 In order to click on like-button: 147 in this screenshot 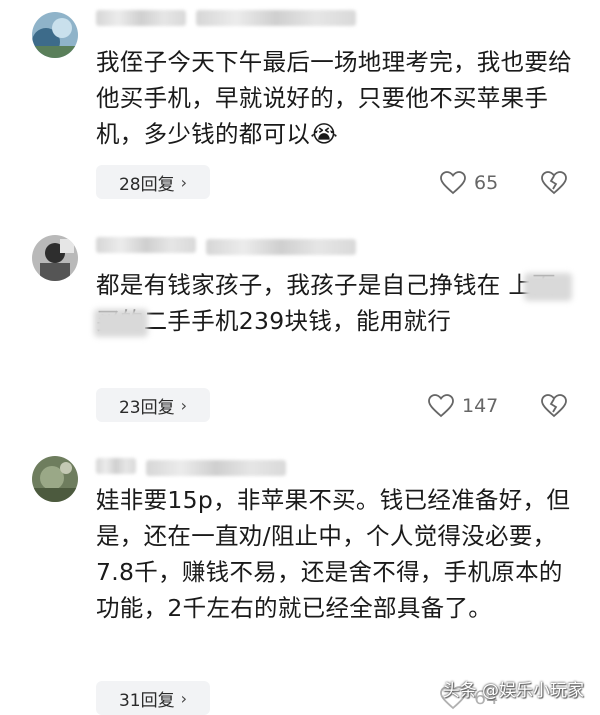, I will do `click(463, 406)`.